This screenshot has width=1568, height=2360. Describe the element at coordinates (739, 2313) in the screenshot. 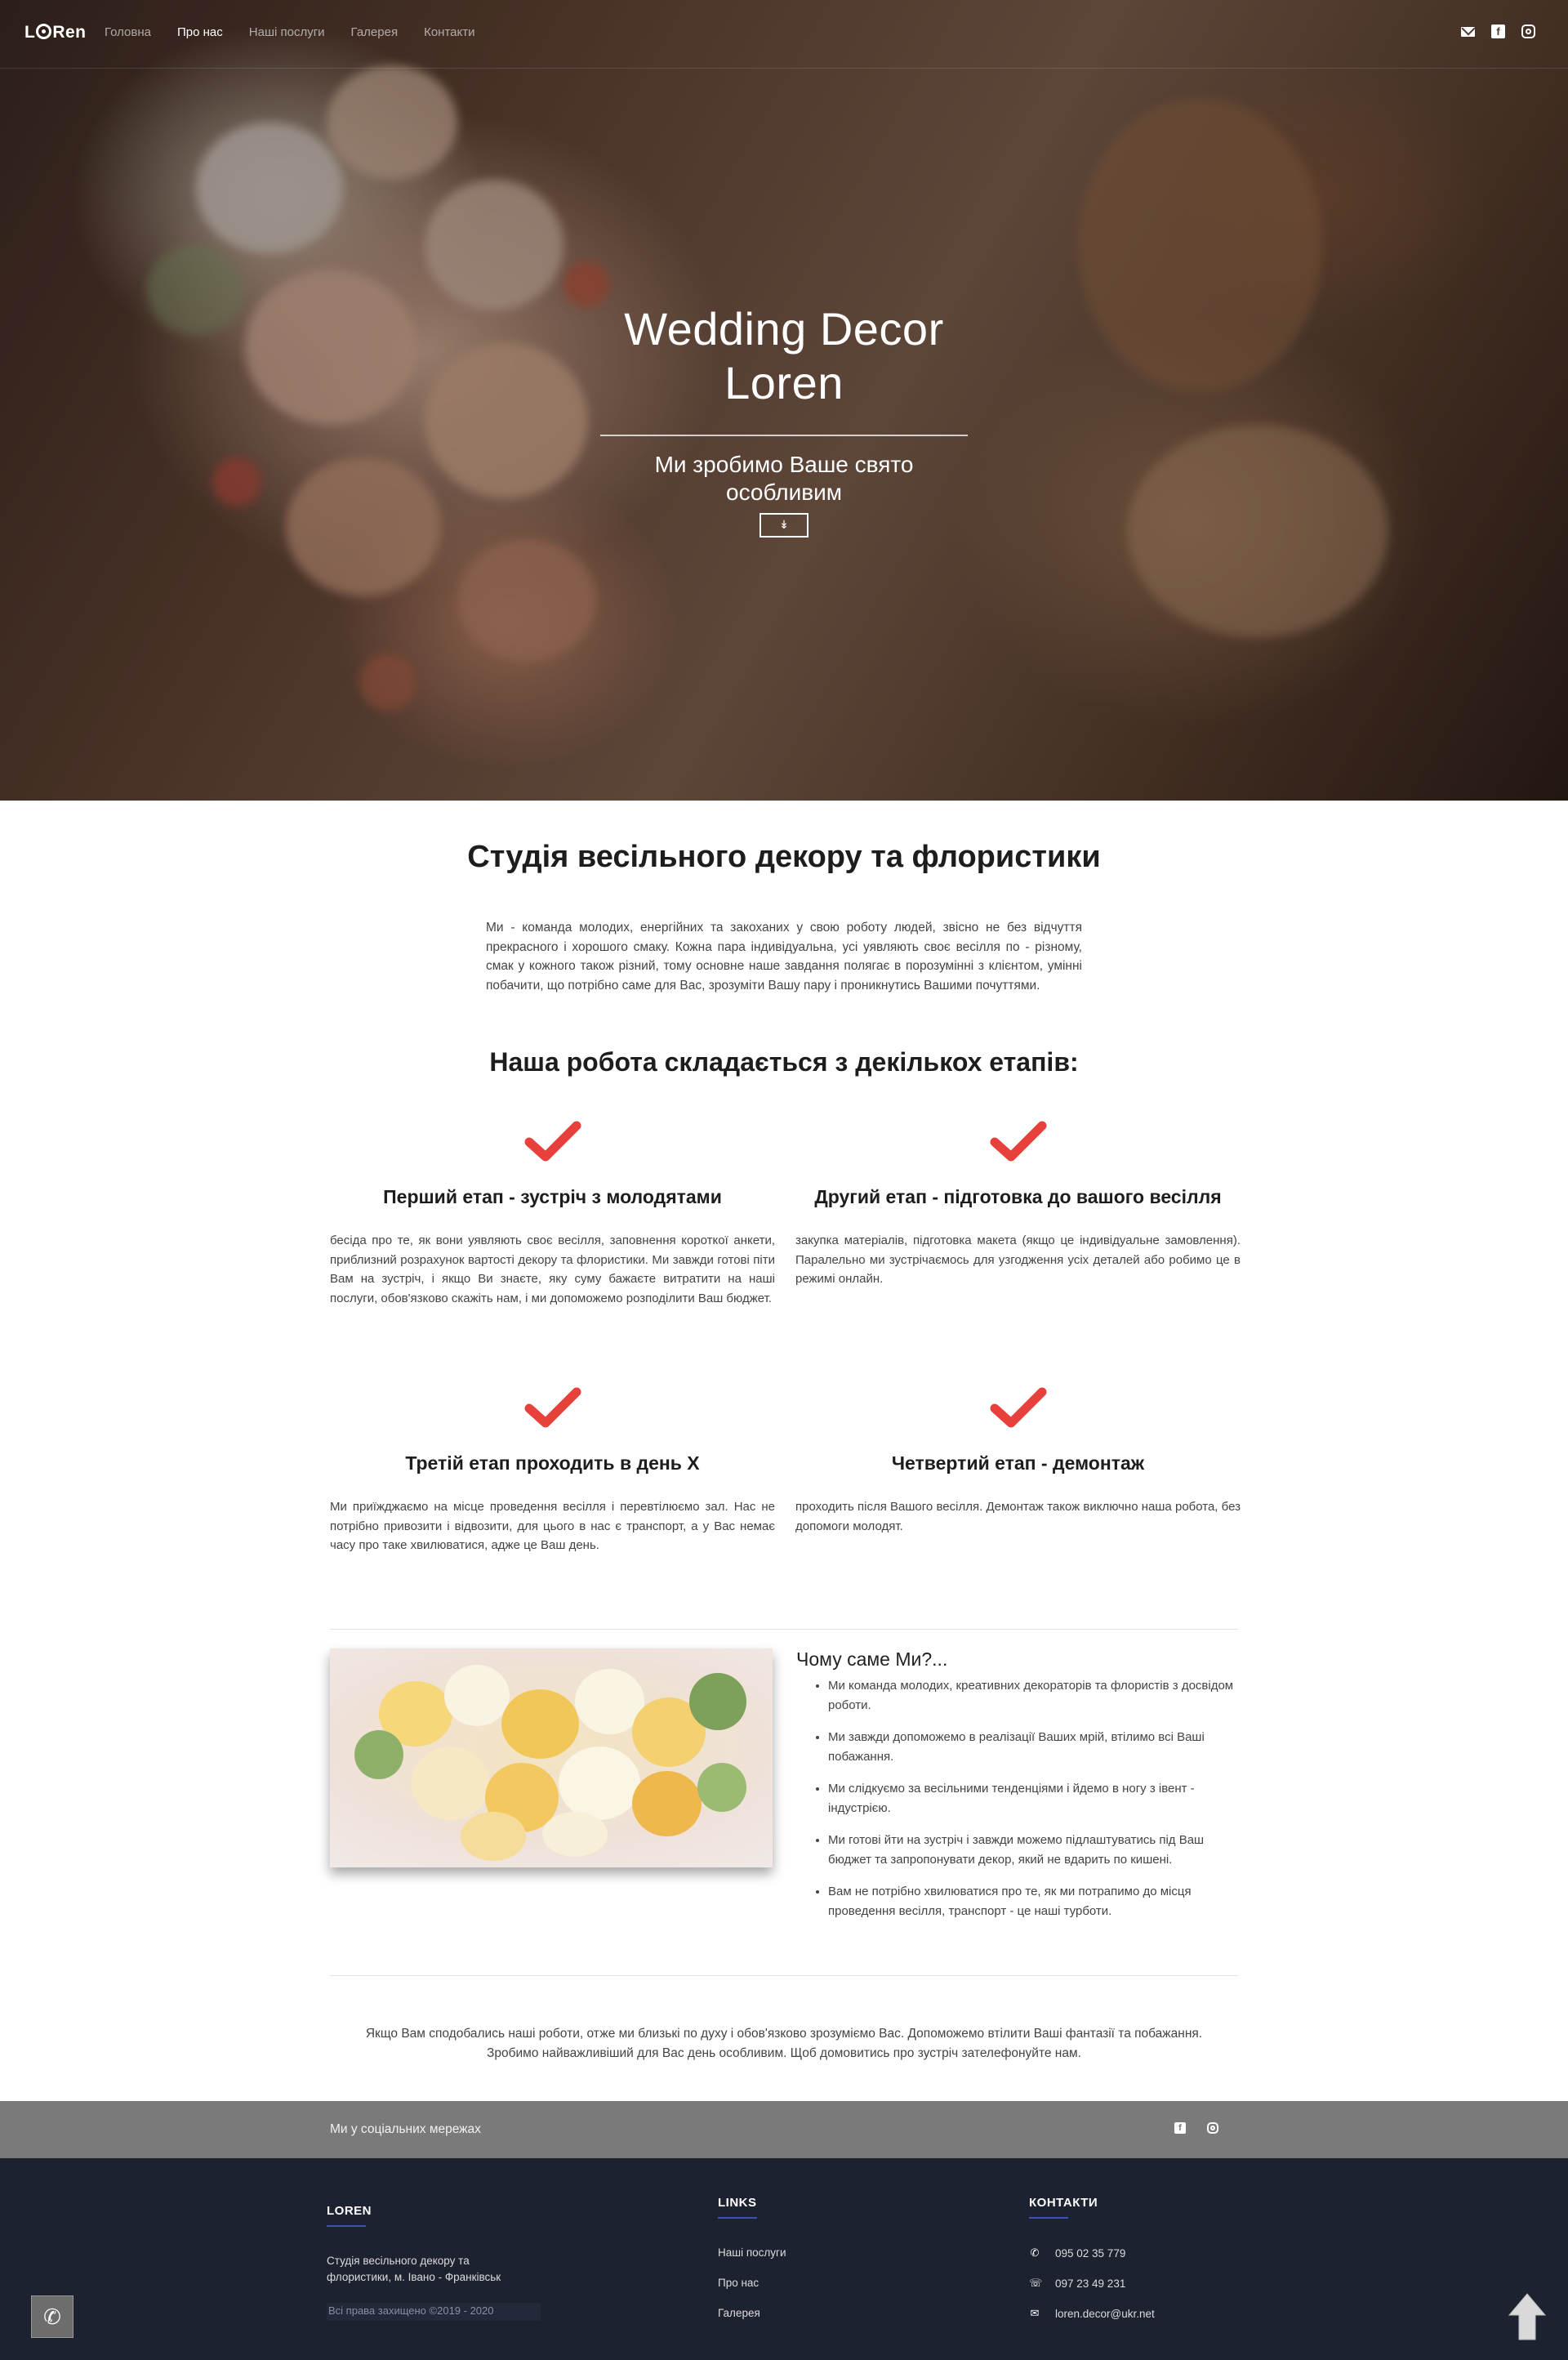

I see `footer-link-gallery: Галерея` at that location.